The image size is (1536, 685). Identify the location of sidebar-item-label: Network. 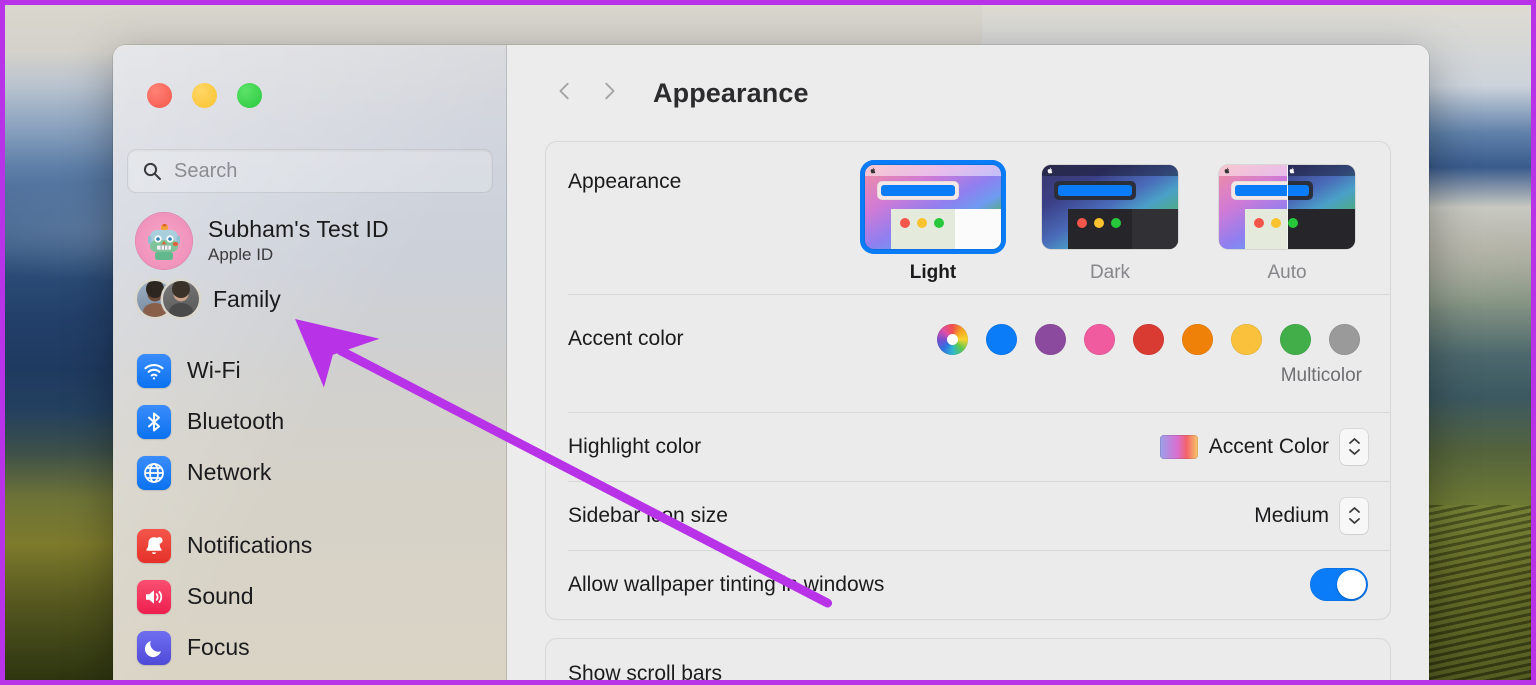
(229, 472).